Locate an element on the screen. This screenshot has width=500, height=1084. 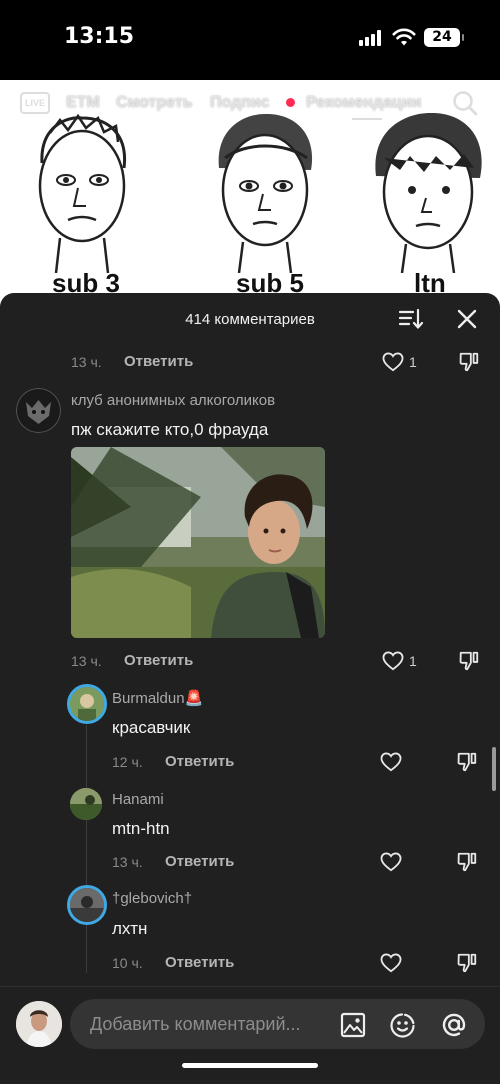
cellular-signal-icon is located at coordinates (372, 38).